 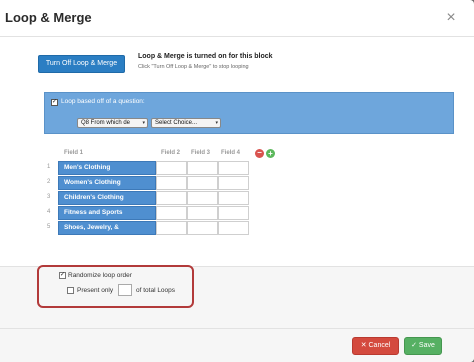 I want to click on loop-question-checkbox: ✓, so click(x=54, y=102).